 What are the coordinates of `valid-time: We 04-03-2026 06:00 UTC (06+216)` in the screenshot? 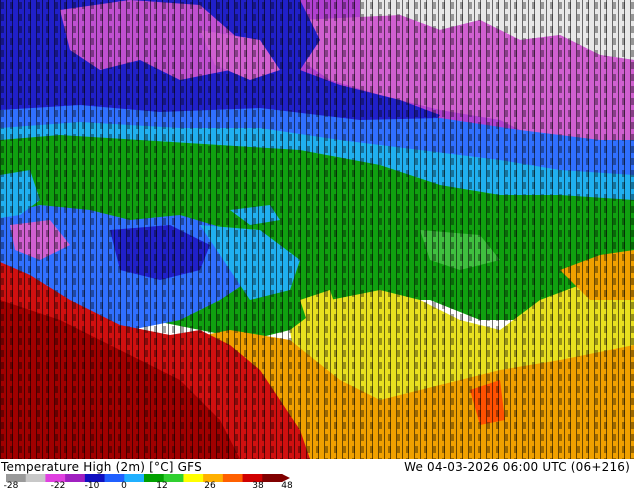 It's located at (517, 467).